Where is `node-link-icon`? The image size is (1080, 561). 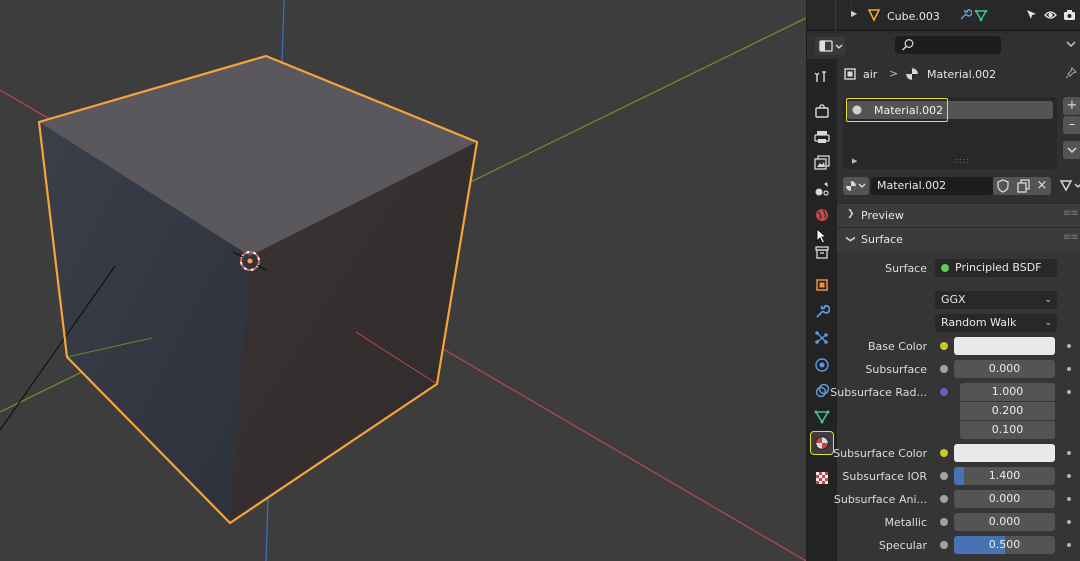
node-link-icon is located at coordinates (1069, 187).